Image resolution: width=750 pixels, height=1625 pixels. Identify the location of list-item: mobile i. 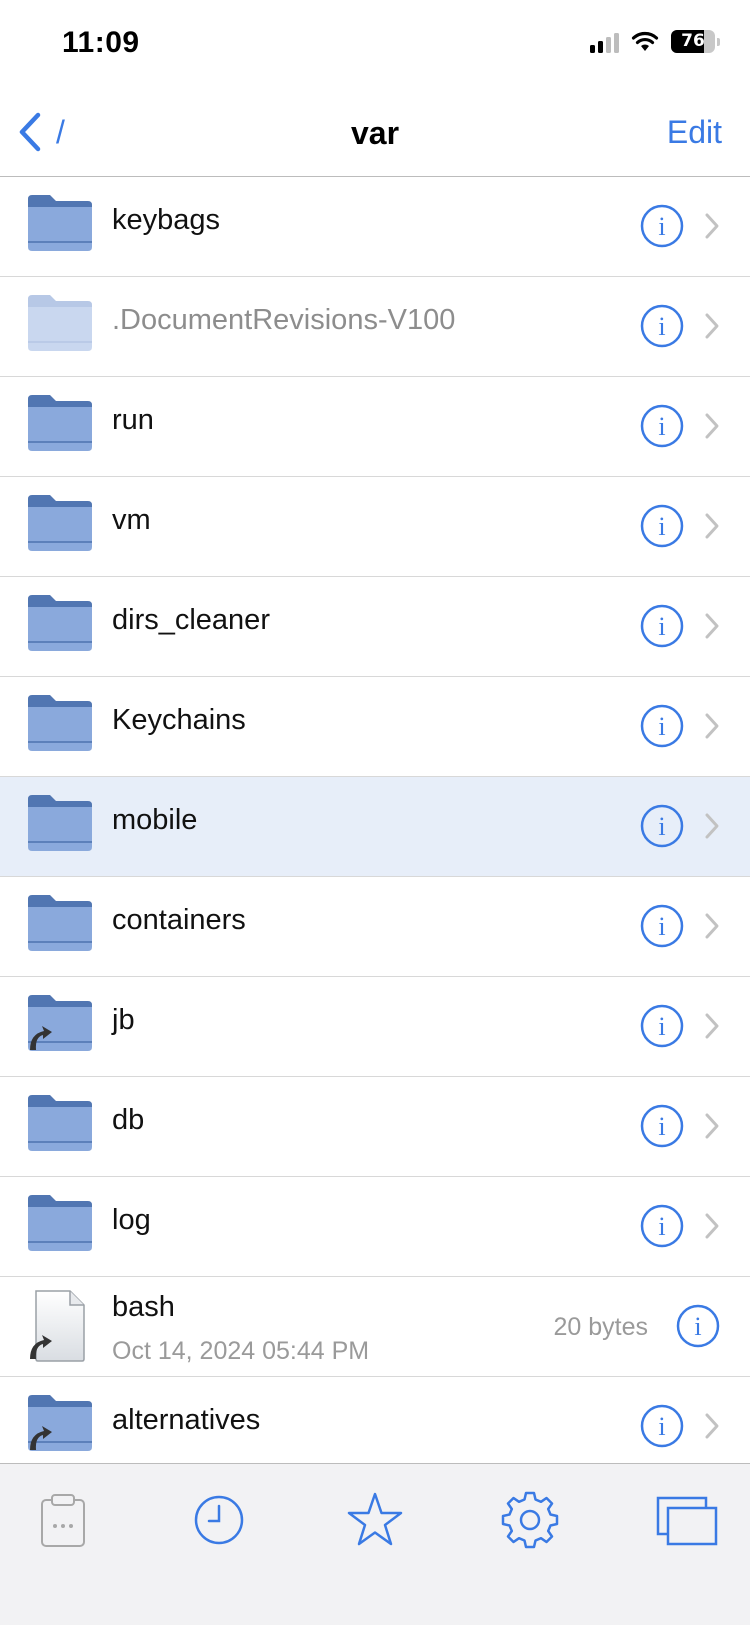
(375, 827).